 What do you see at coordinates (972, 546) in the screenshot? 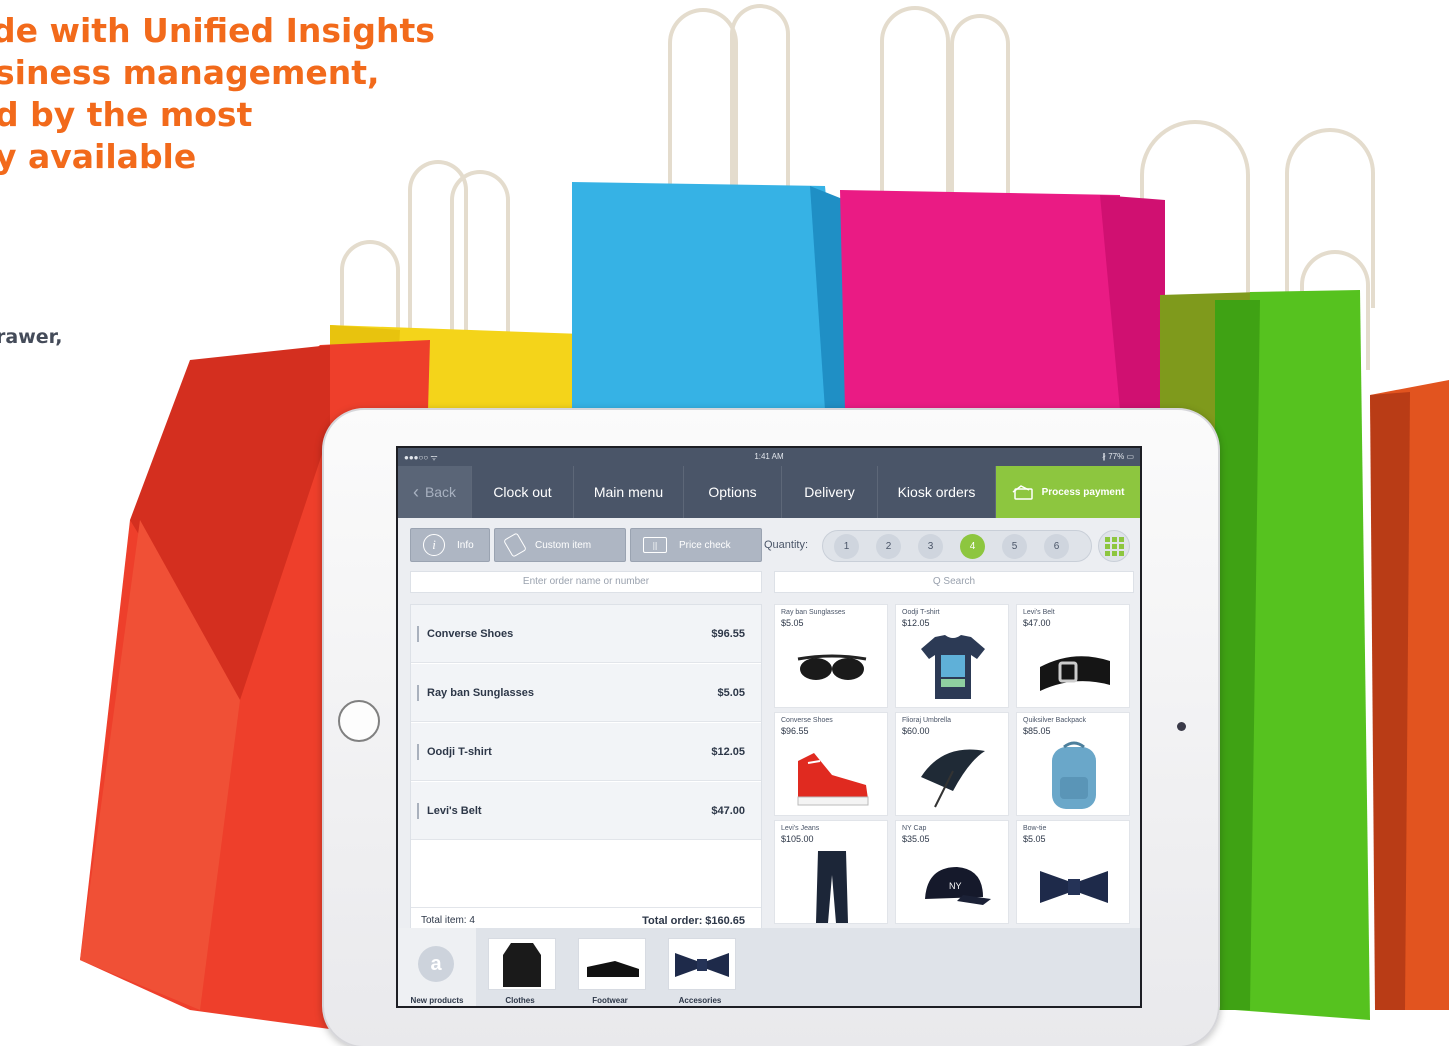
I see `quantity-option-4: 4` at bounding box center [972, 546].